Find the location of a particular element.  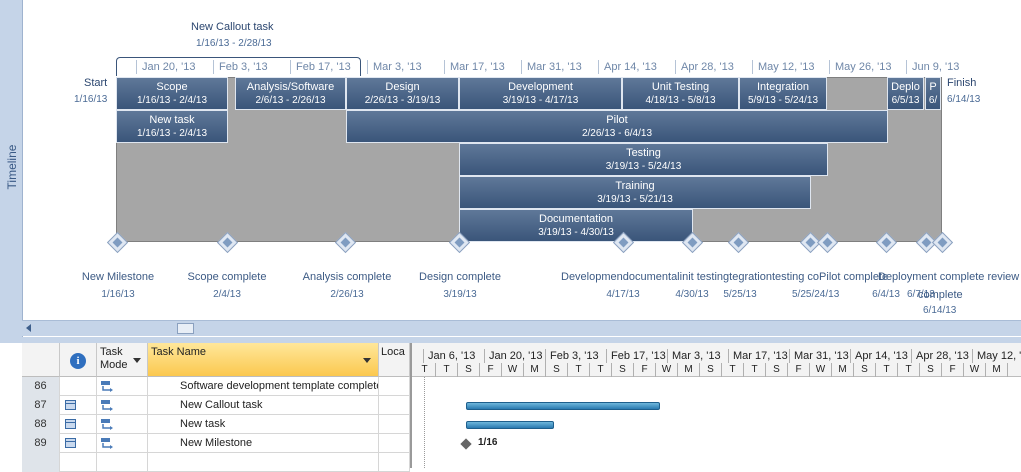

timeline-bar-scope: Scope 1/16/13 - 2/4/13 is located at coordinates (172, 93).